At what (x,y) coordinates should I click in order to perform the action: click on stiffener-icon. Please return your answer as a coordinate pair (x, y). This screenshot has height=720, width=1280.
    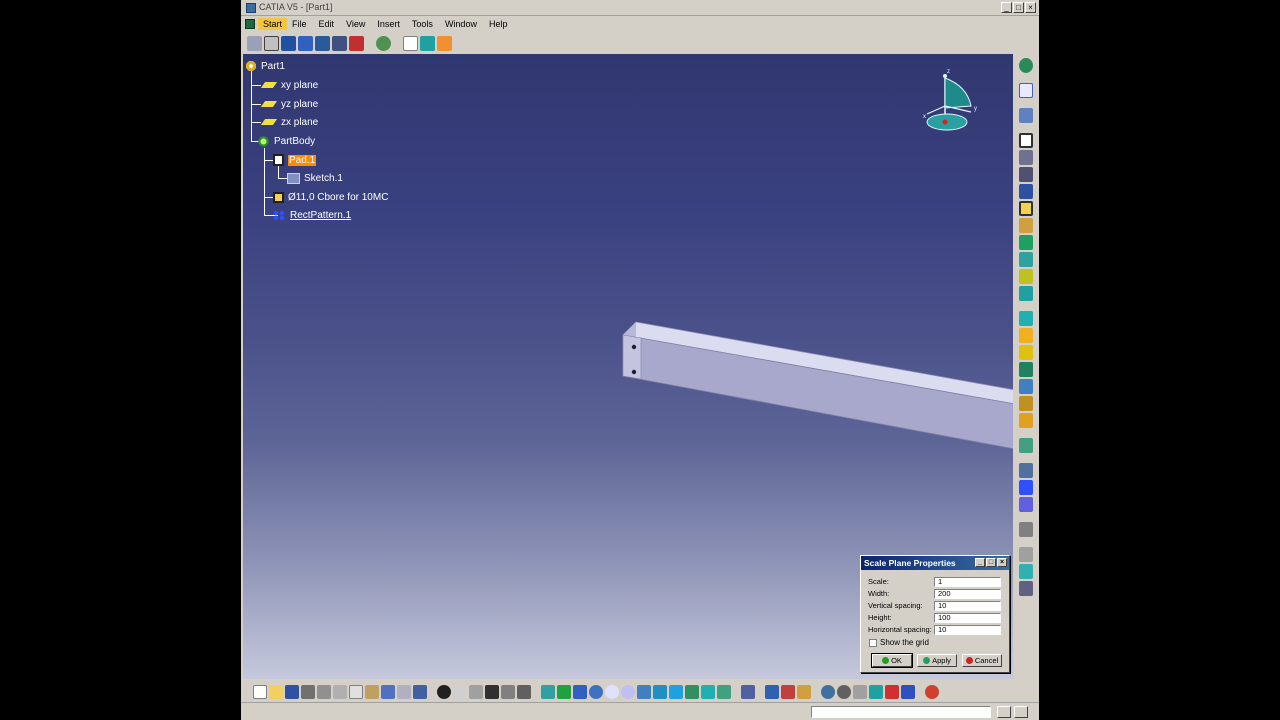
    Looking at the image, I should click on (1026, 276).